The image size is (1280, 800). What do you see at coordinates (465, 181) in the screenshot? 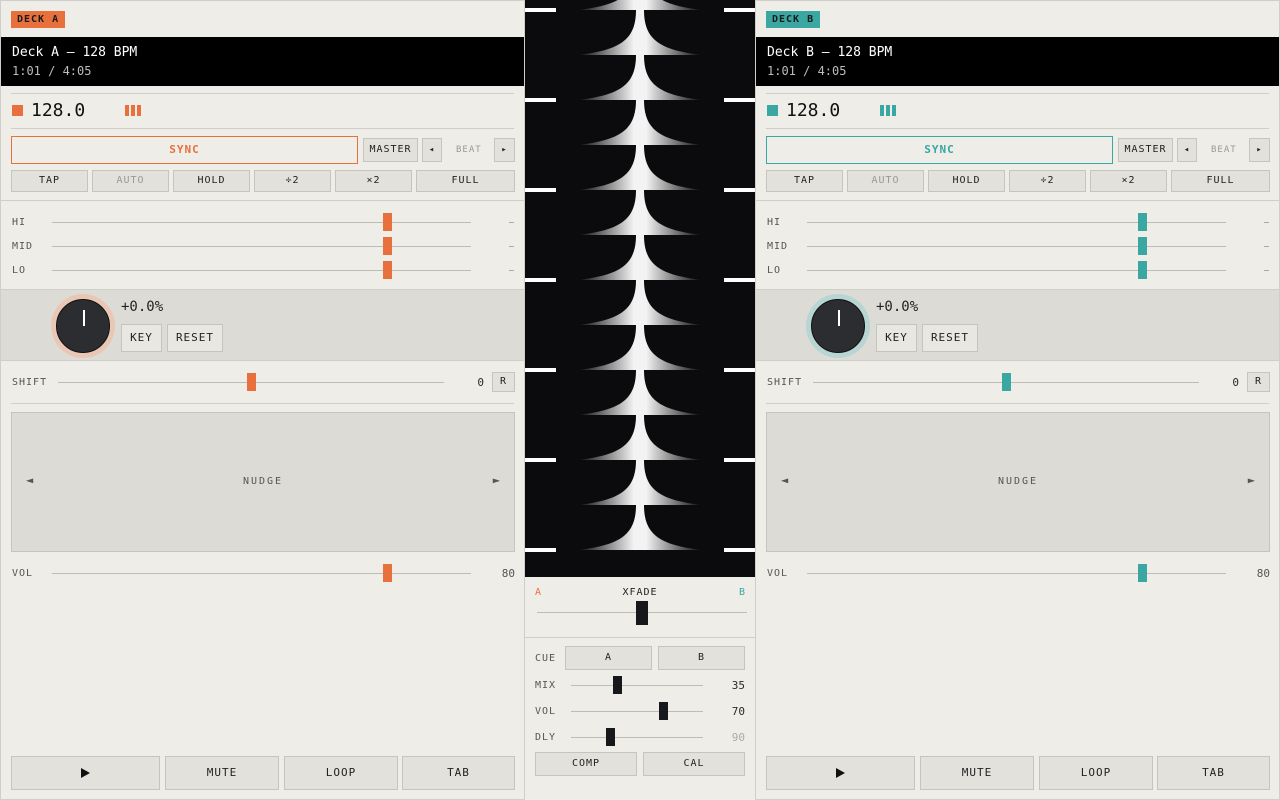
I see `deck-a-full-button: FULL` at bounding box center [465, 181].